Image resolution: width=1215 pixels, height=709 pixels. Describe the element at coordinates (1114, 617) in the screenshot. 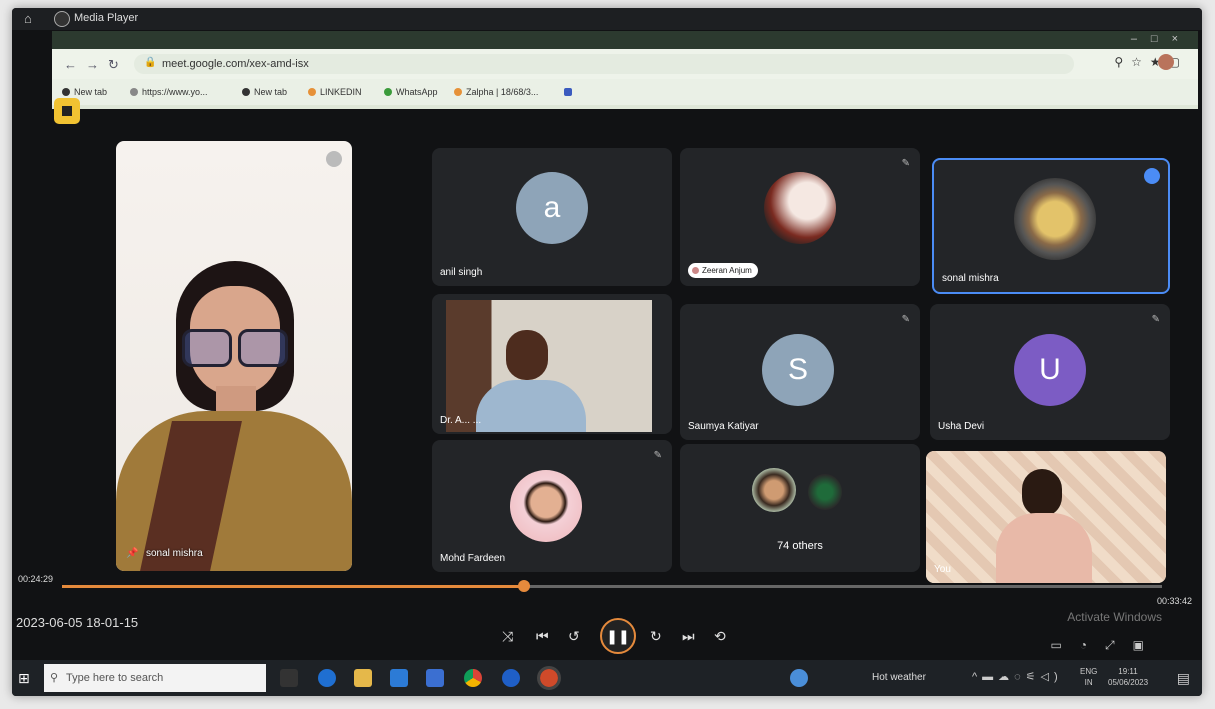

I see `activate-windows-watermark: Activate Windows` at that location.